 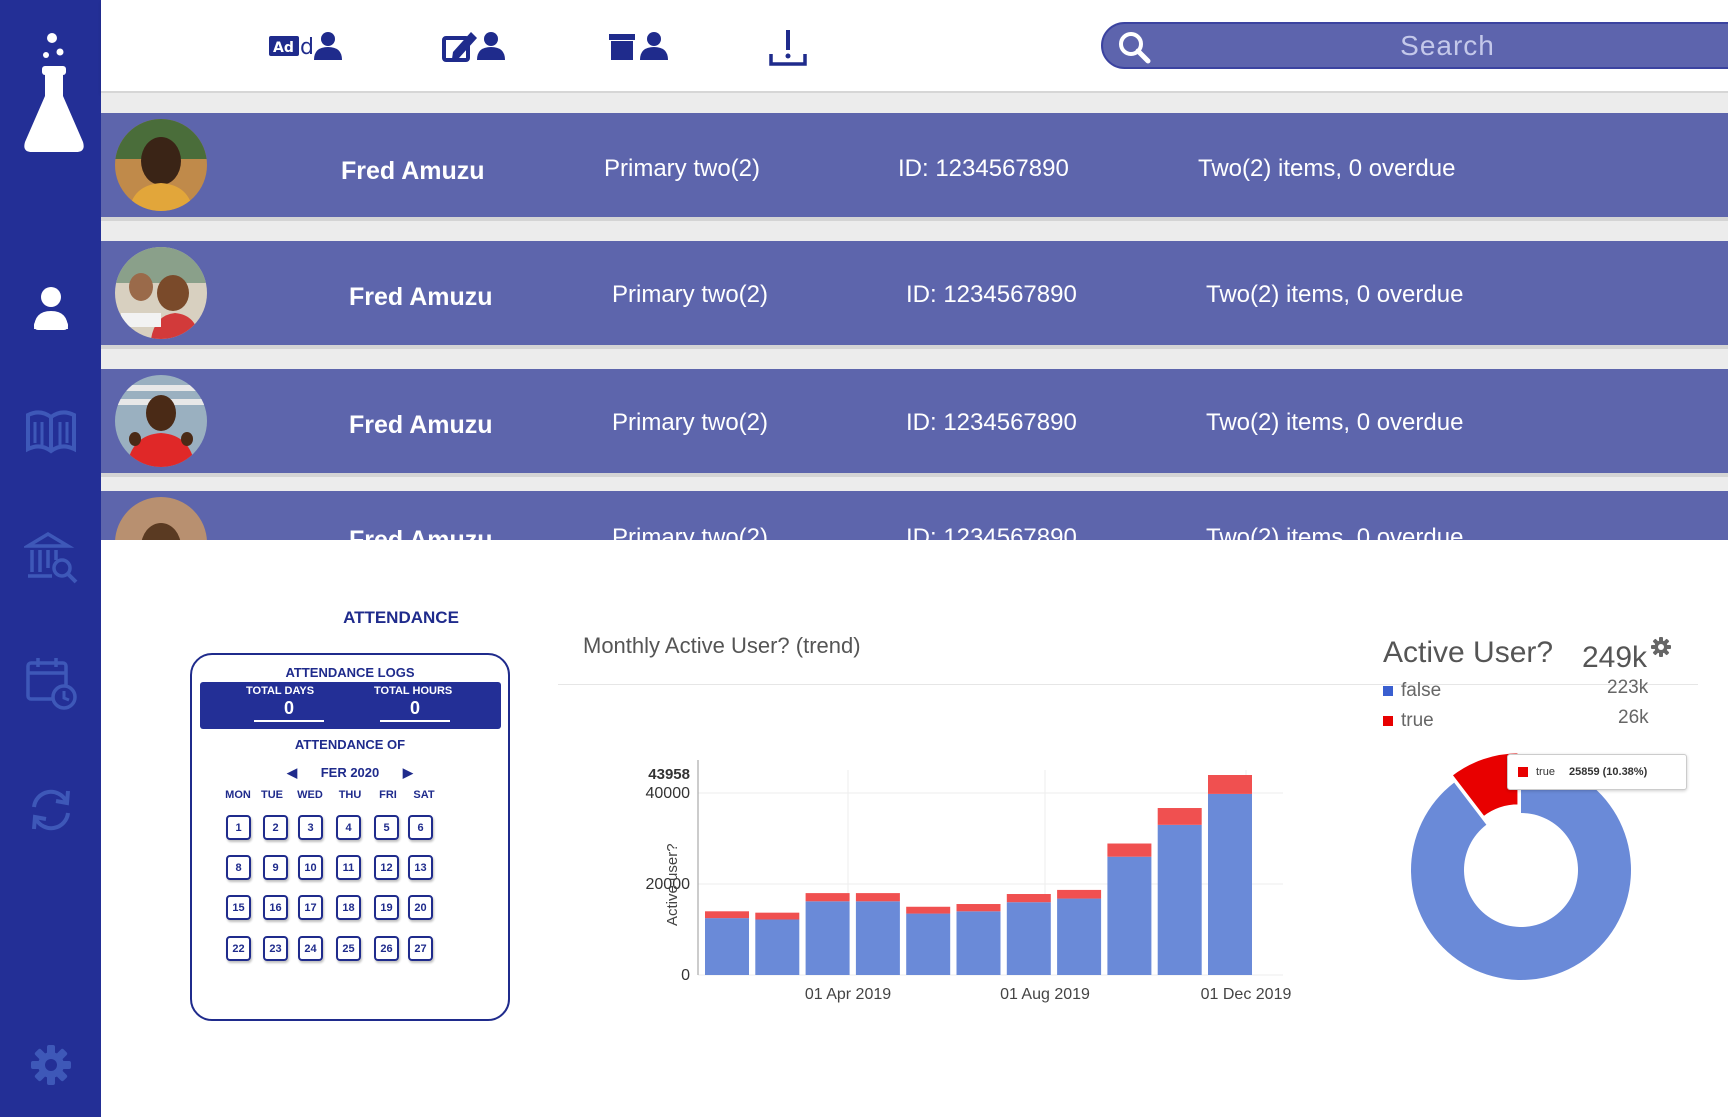 What do you see at coordinates (275, 867) in the screenshot?
I see `calendar-day: 9` at bounding box center [275, 867].